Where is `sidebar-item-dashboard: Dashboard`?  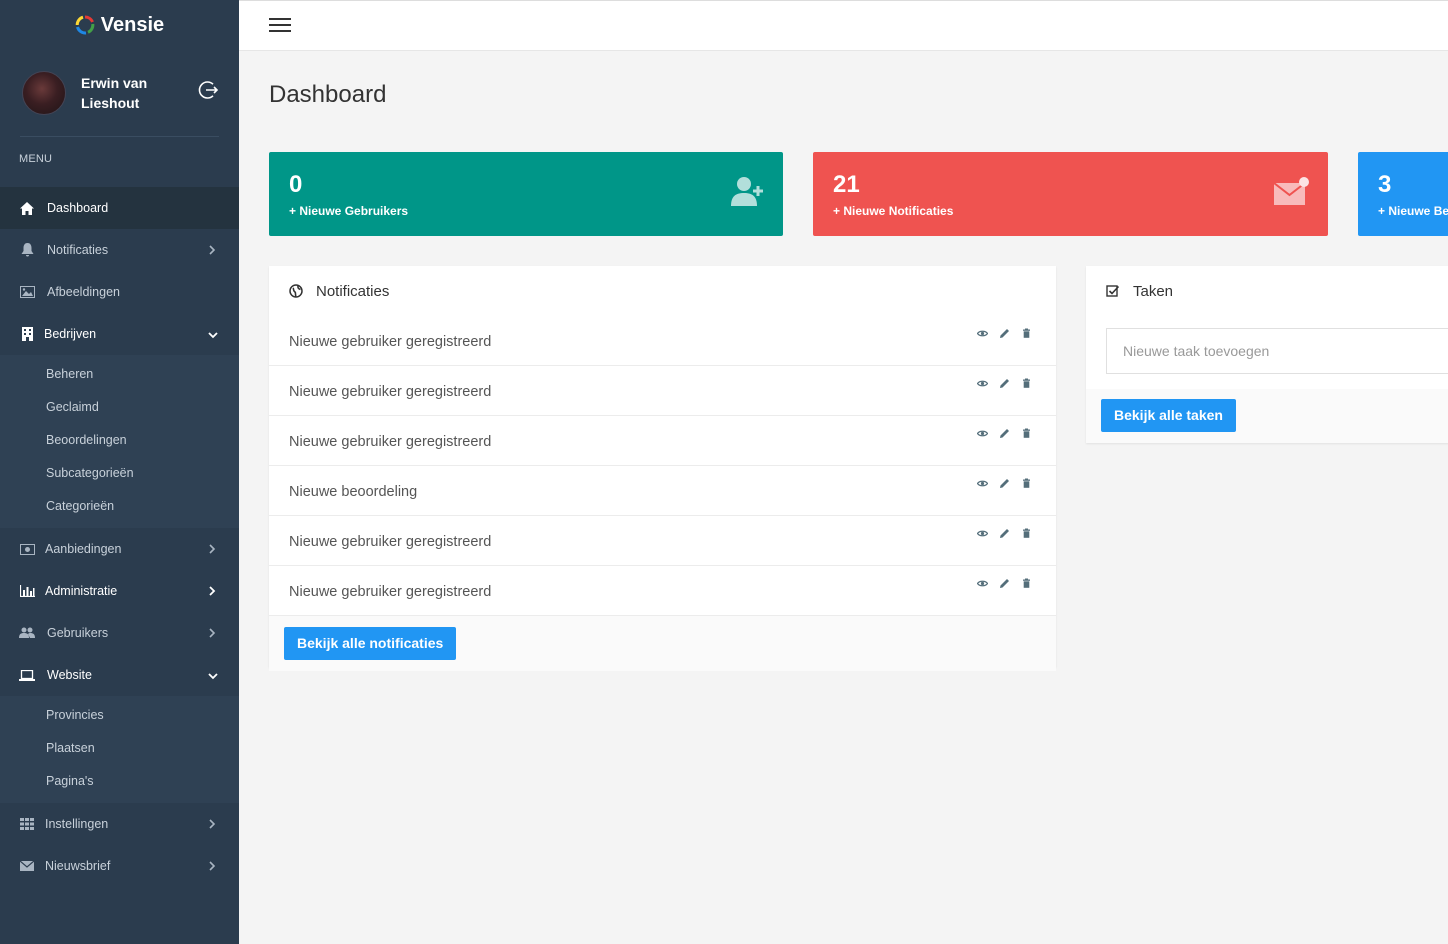 sidebar-item-dashboard: Dashboard is located at coordinates (119, 208).